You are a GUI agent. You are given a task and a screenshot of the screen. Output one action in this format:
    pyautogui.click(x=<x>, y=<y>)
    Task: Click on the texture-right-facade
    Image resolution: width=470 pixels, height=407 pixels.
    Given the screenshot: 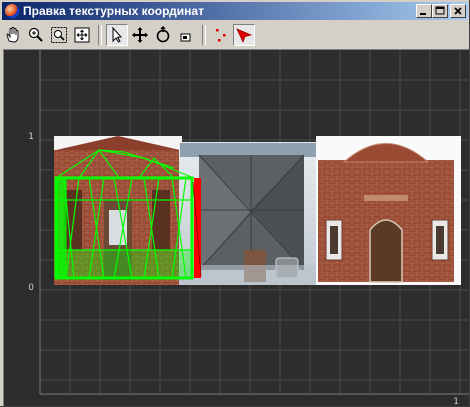 What is the action you would take?
    pyautogui.click(x=388, y=210)
    